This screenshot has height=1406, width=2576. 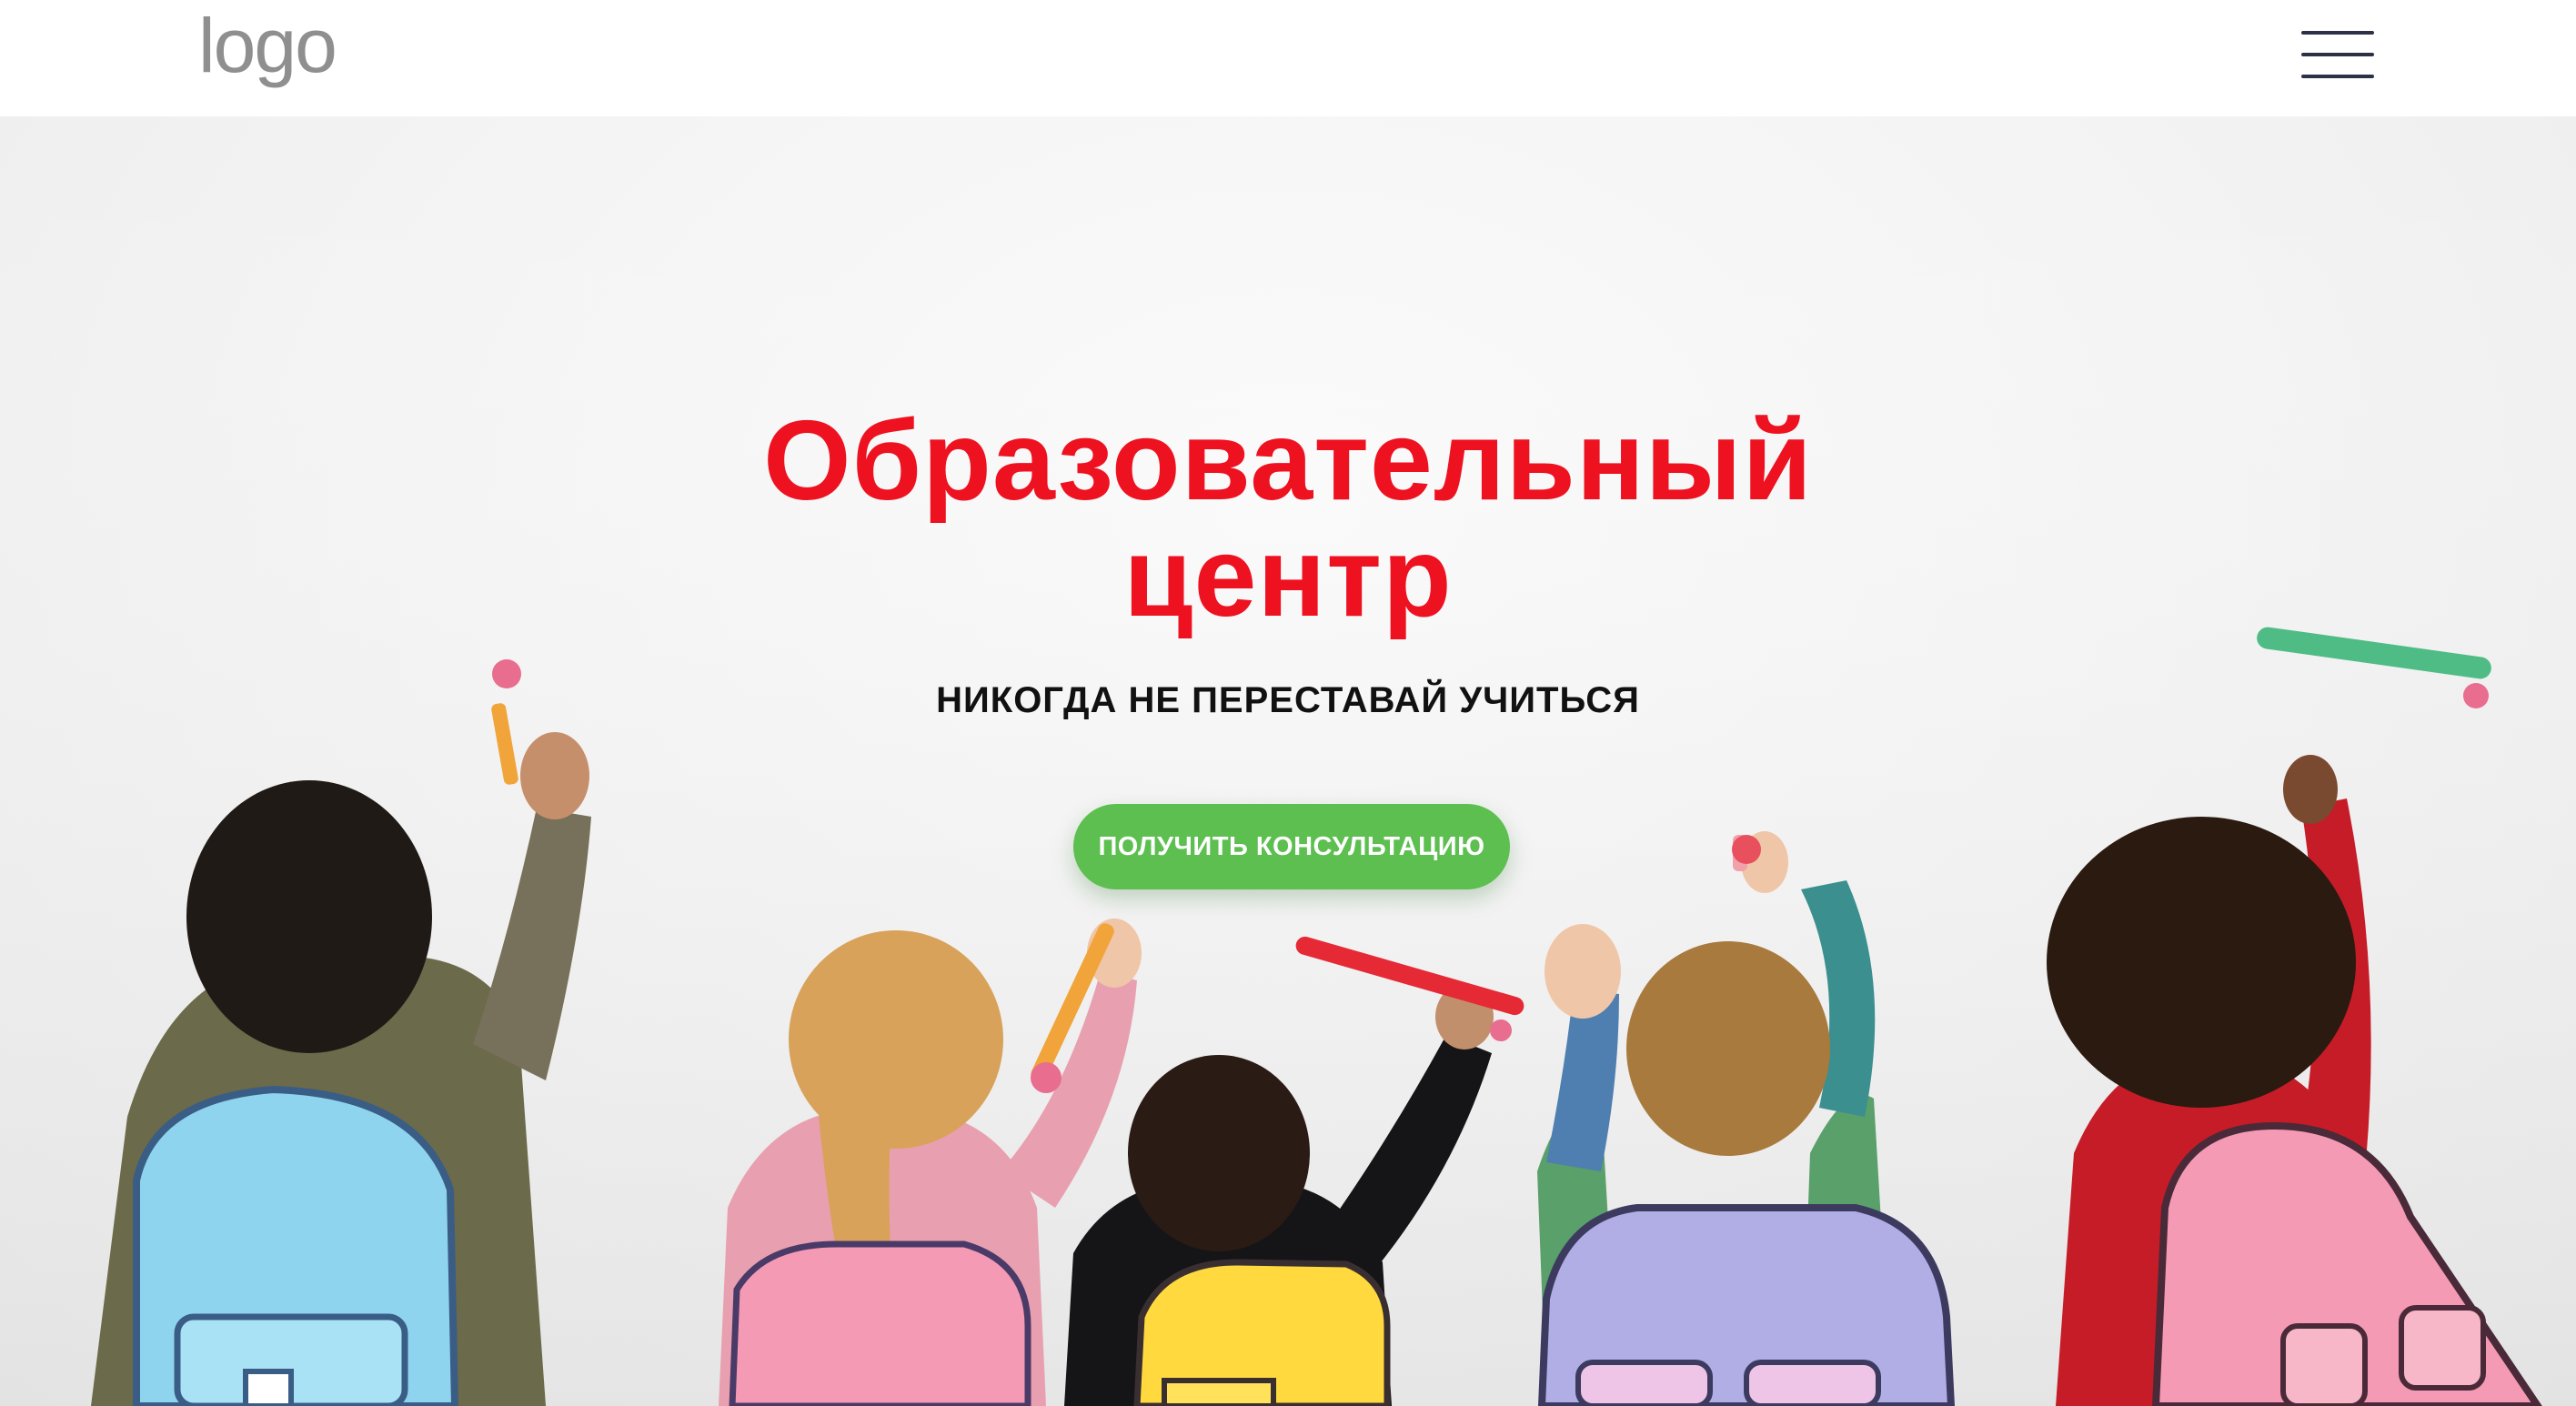 I want to click on site-header: logo, so click(x=1288, y=58).